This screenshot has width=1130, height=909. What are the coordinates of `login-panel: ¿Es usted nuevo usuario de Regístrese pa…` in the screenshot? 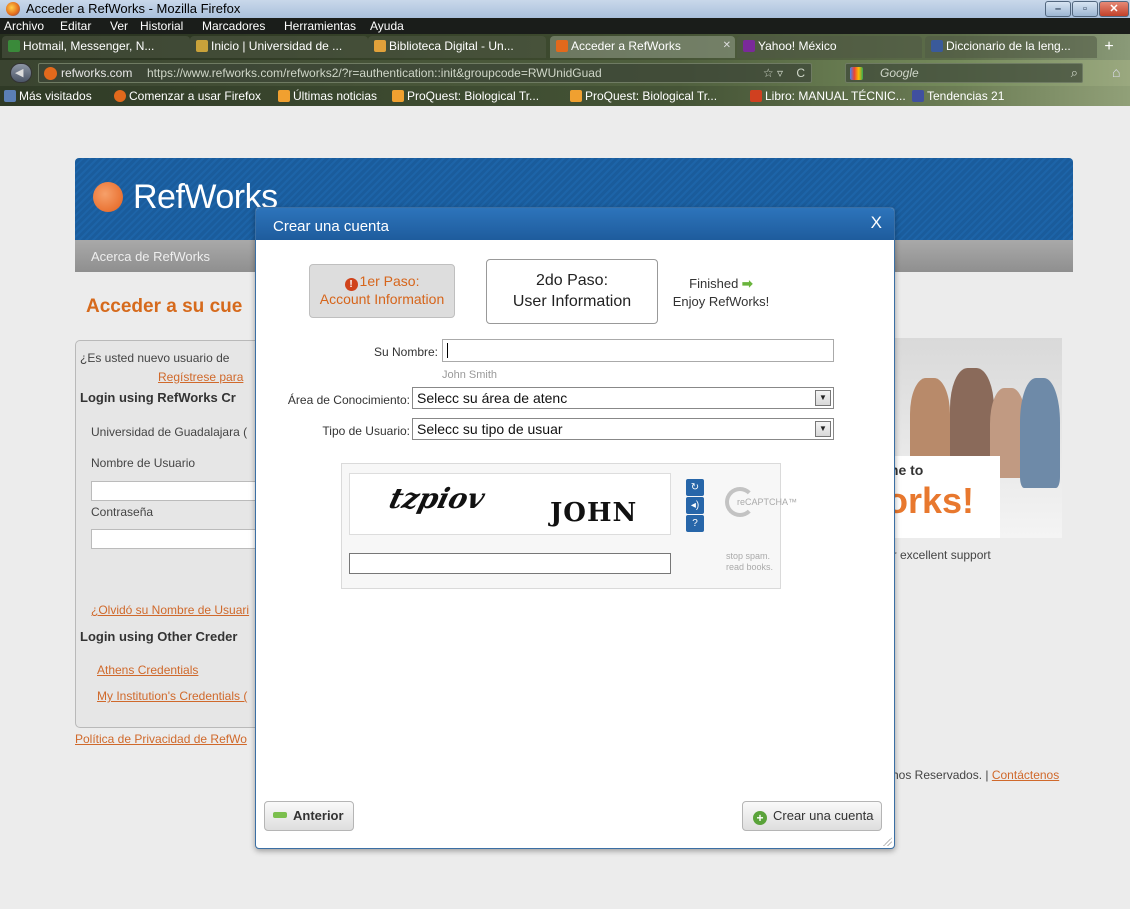 It's located at (170, 534).